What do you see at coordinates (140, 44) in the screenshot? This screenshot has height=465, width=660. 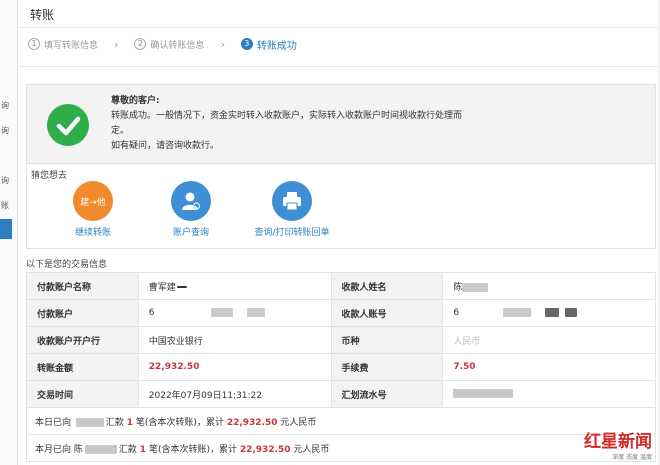 I see `step-2-number: 2` at bounding box center [140, 44].